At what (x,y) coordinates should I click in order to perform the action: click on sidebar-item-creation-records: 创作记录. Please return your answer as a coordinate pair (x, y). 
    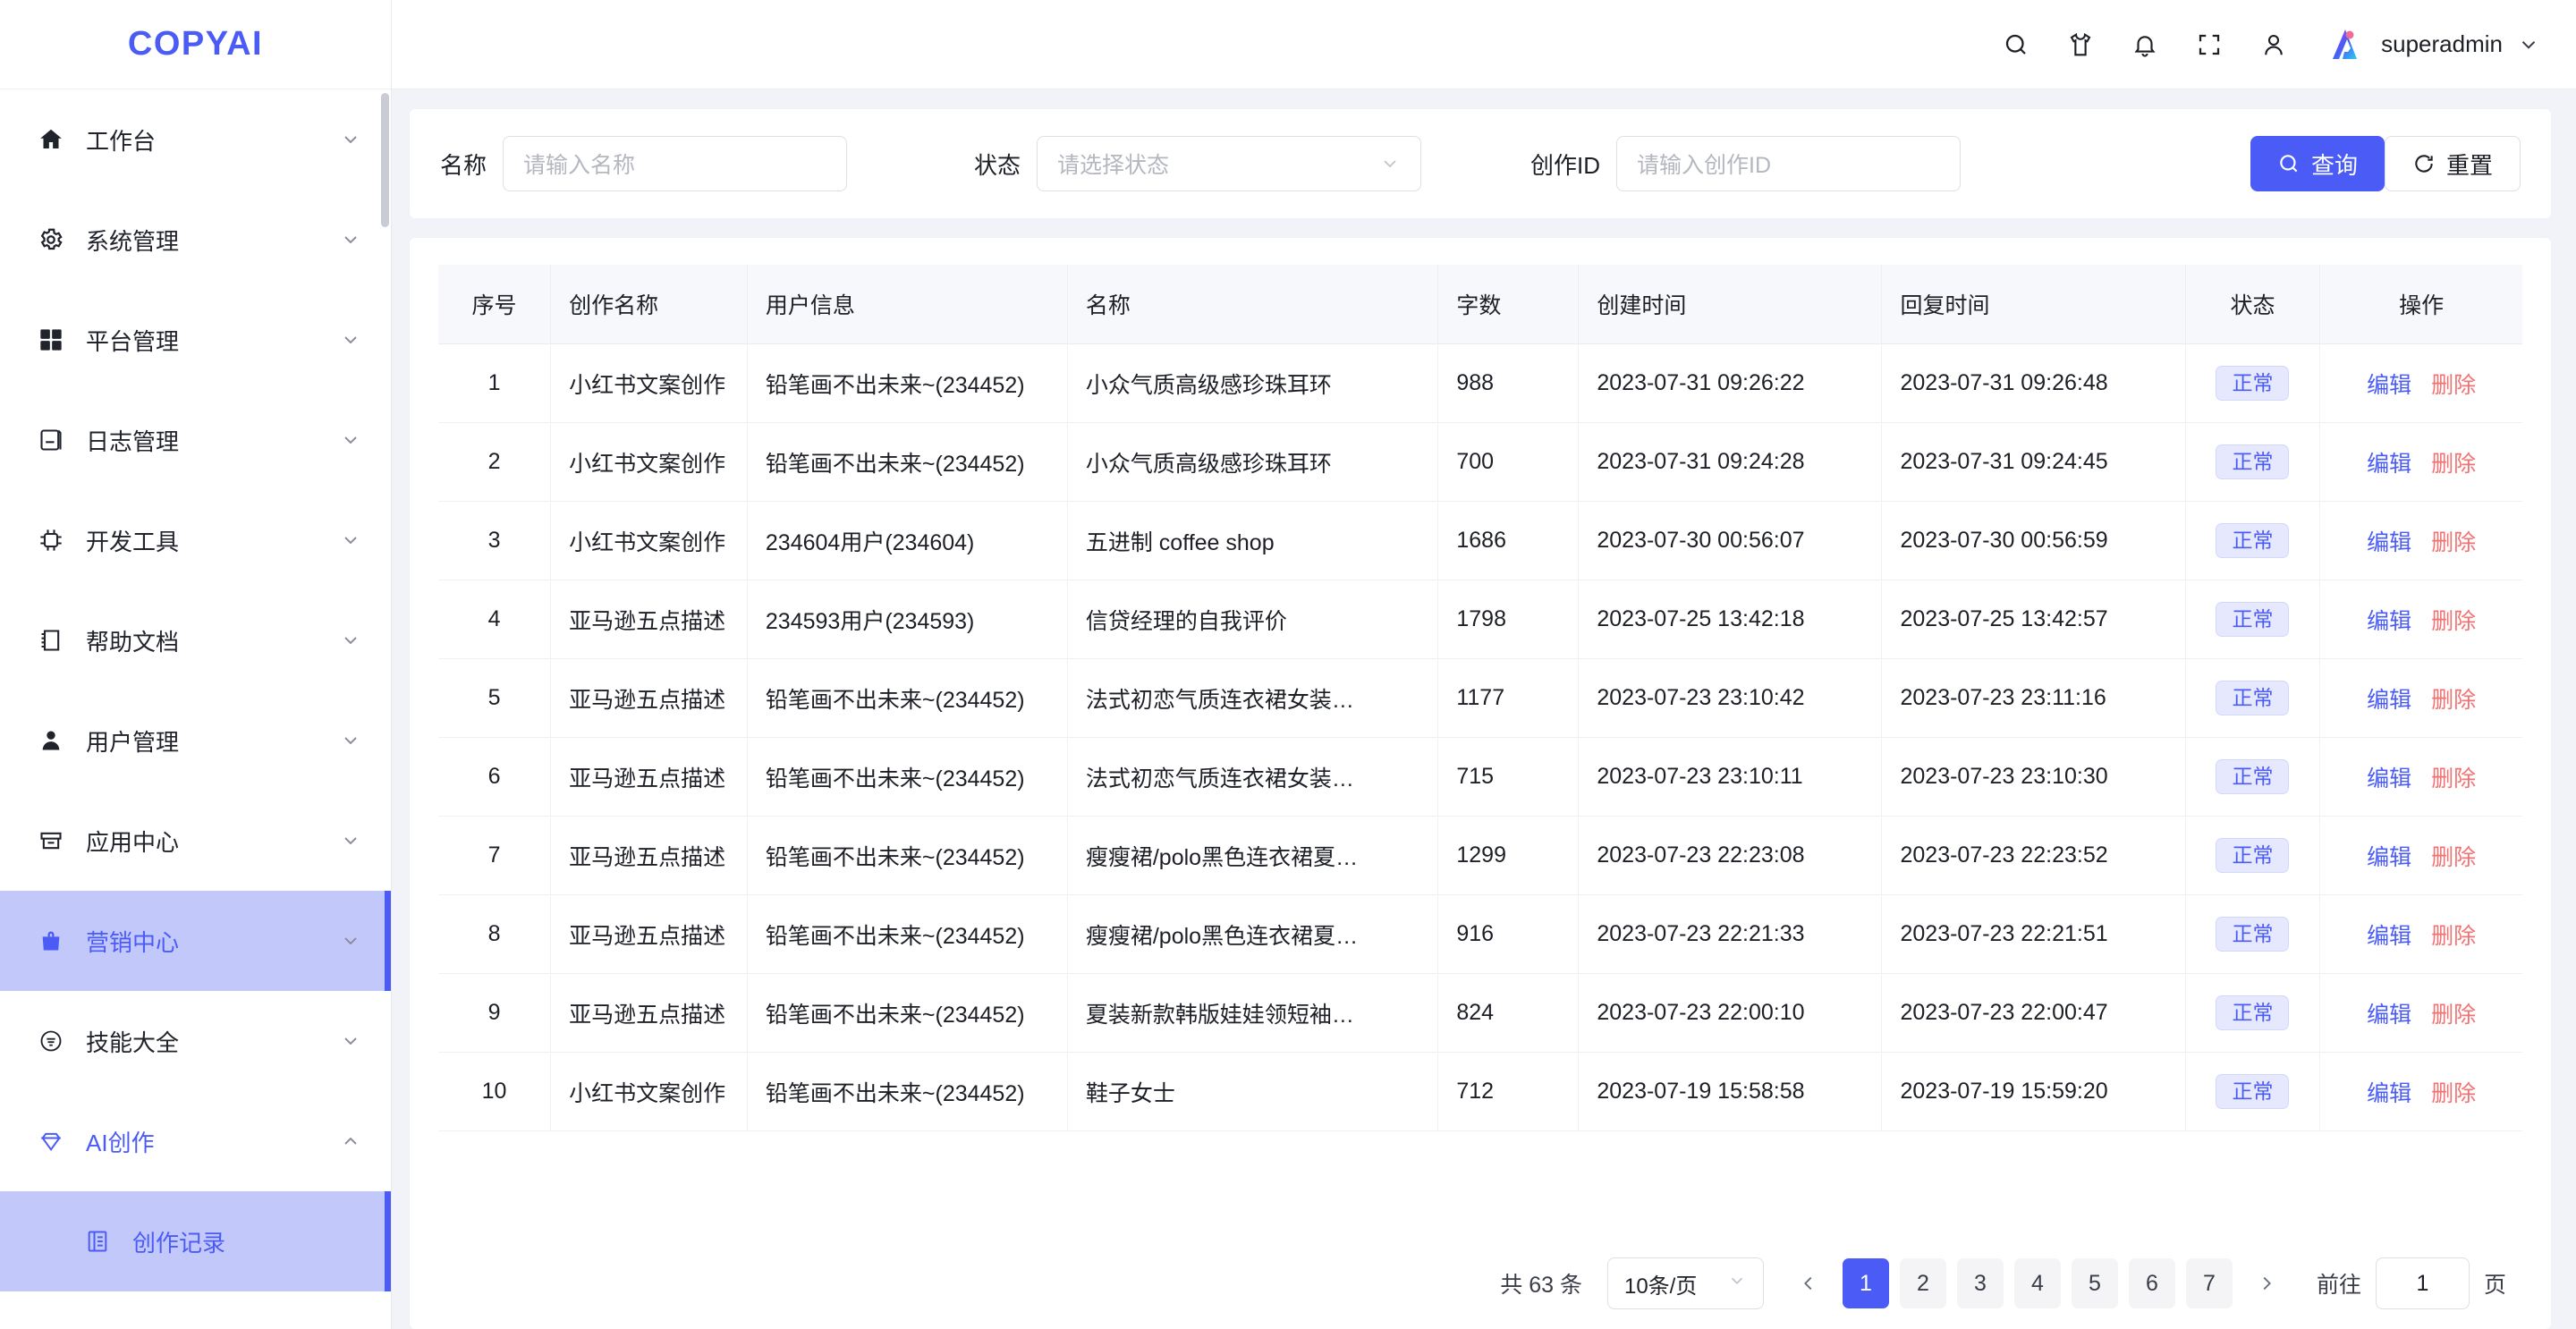
    Looking at the image, I should click on (195, 1241).